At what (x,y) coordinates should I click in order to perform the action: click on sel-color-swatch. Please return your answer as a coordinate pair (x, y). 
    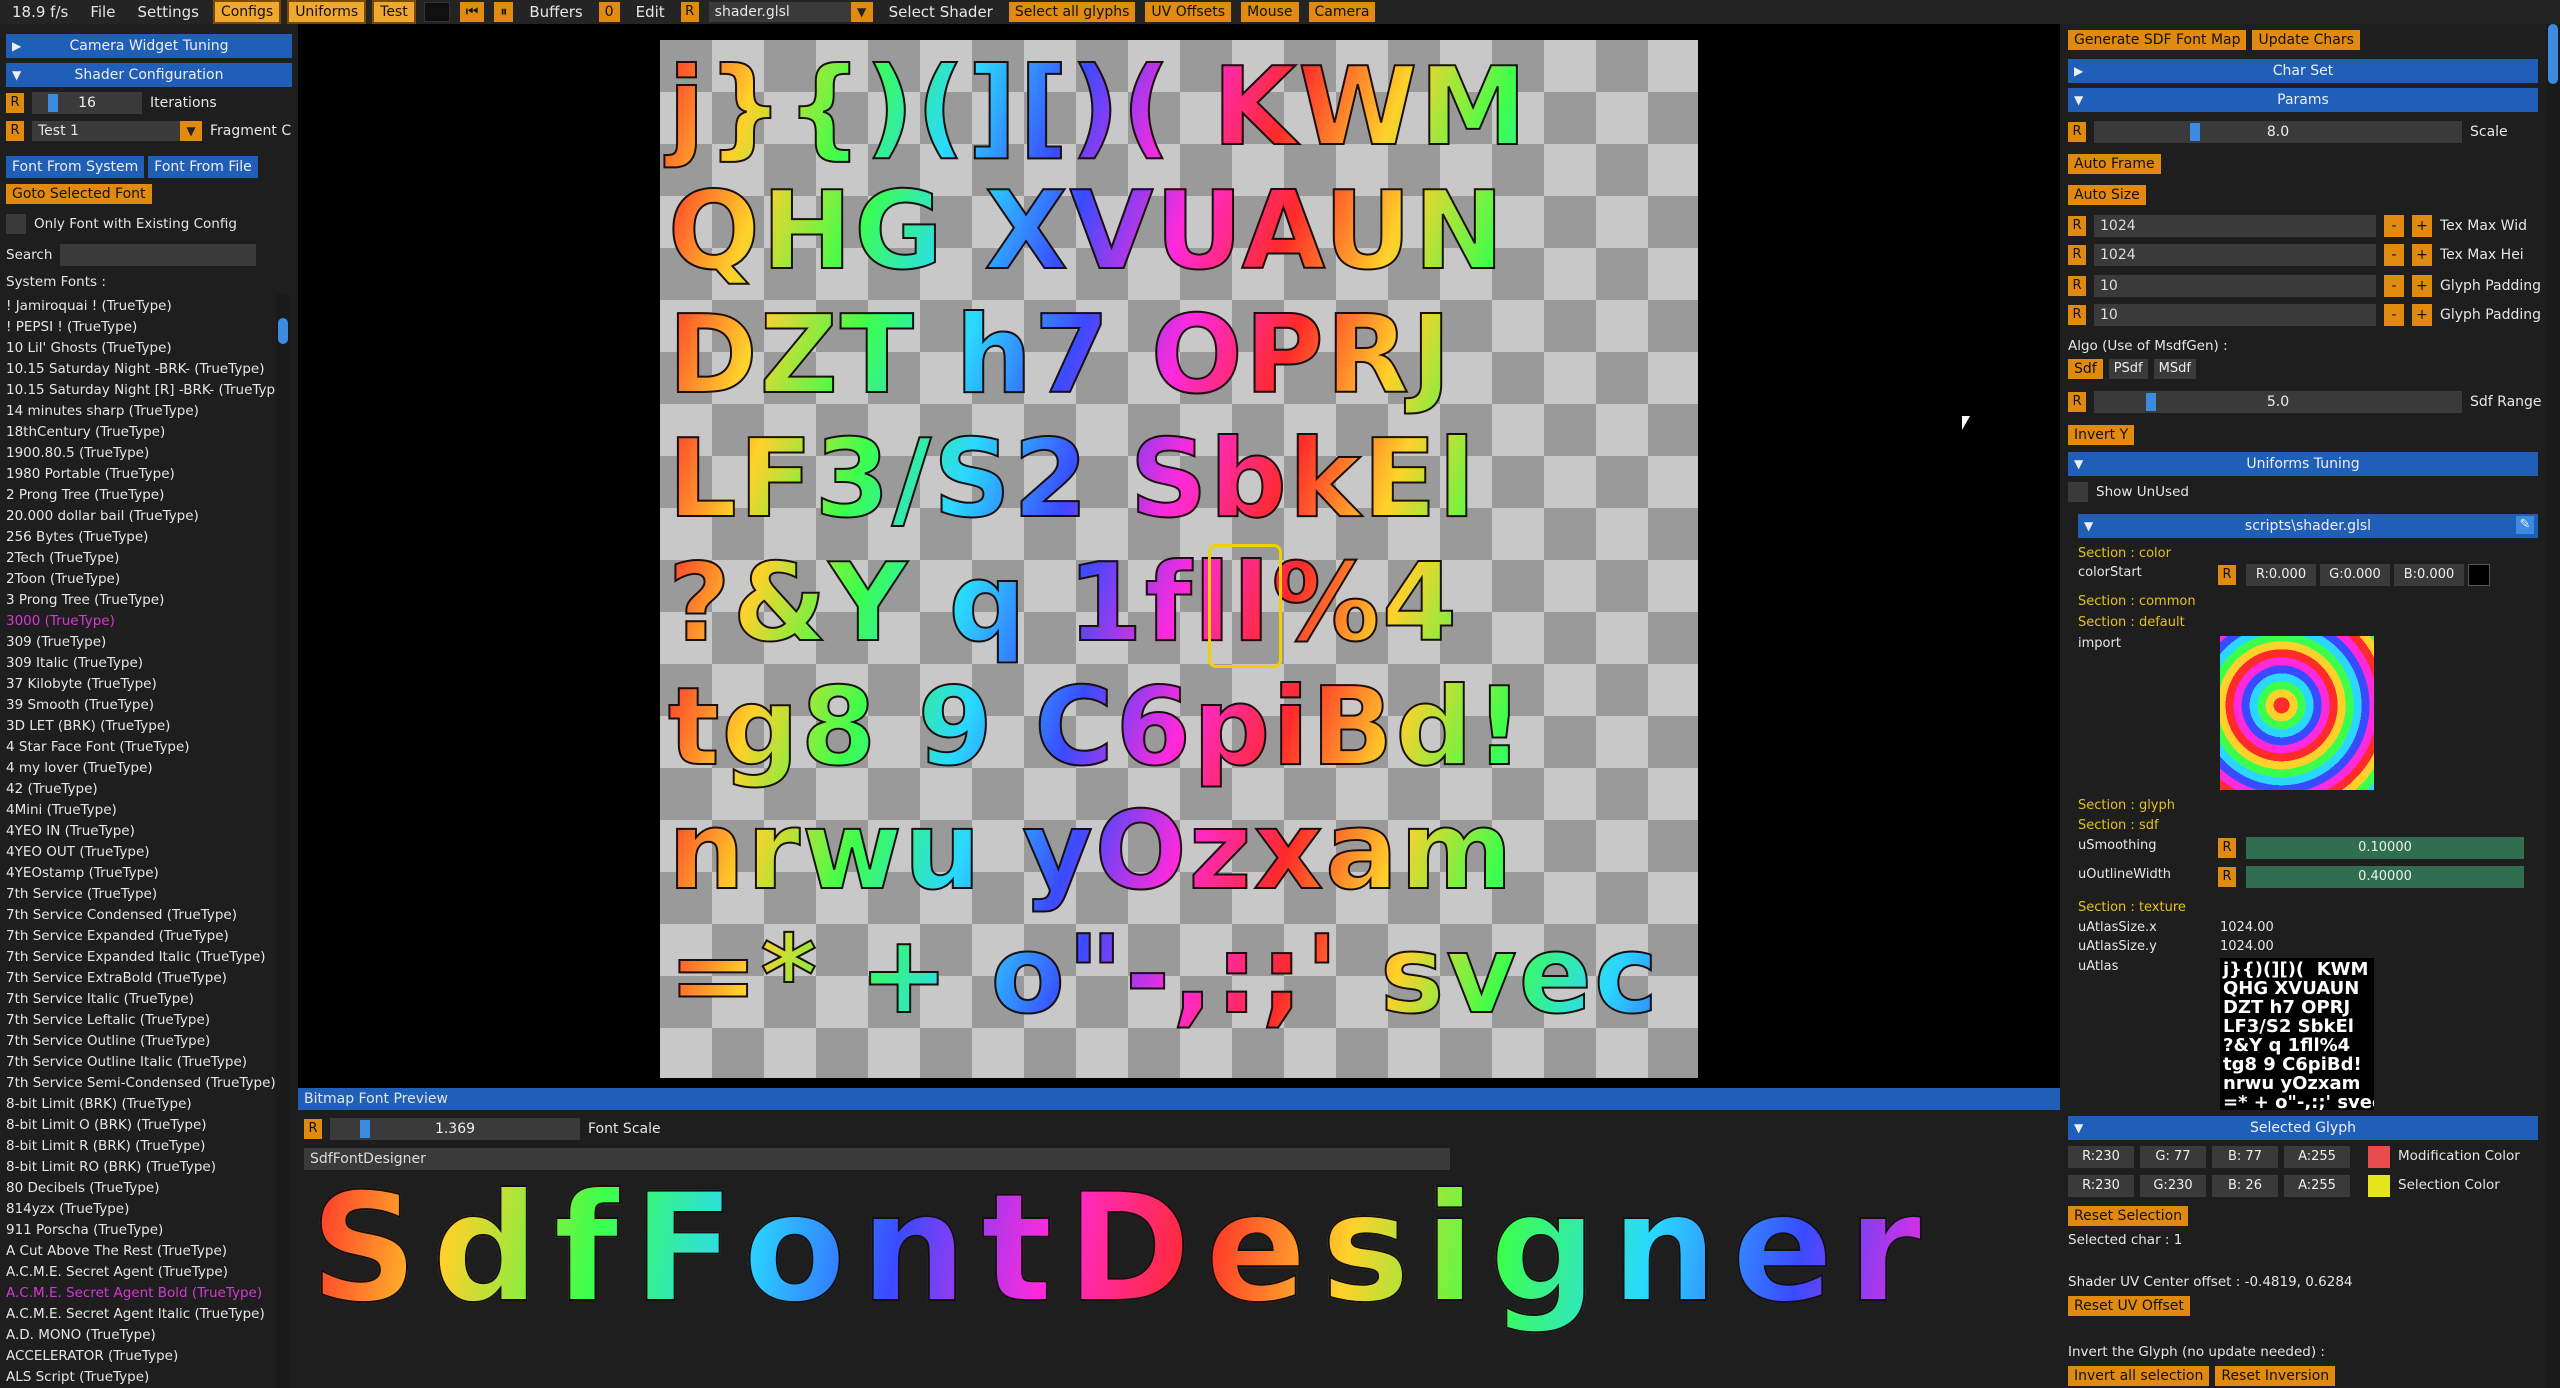
    Looking at the image, I should click on (2379, 1186).